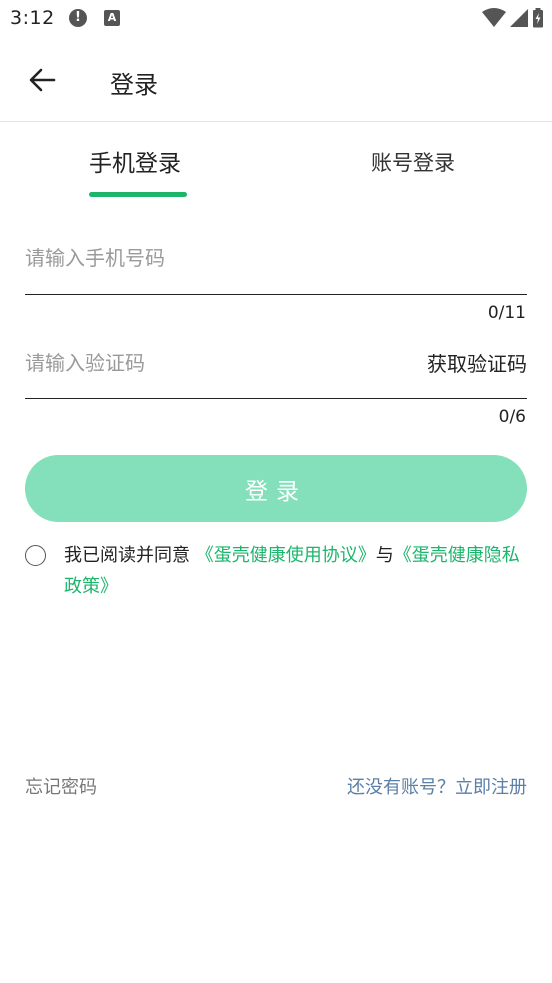 The image size is (552, 983). What do you see at coordinates (32, 18) in the screenshot?
I see `status-time: 3:12` at bounding box center [32, 18].